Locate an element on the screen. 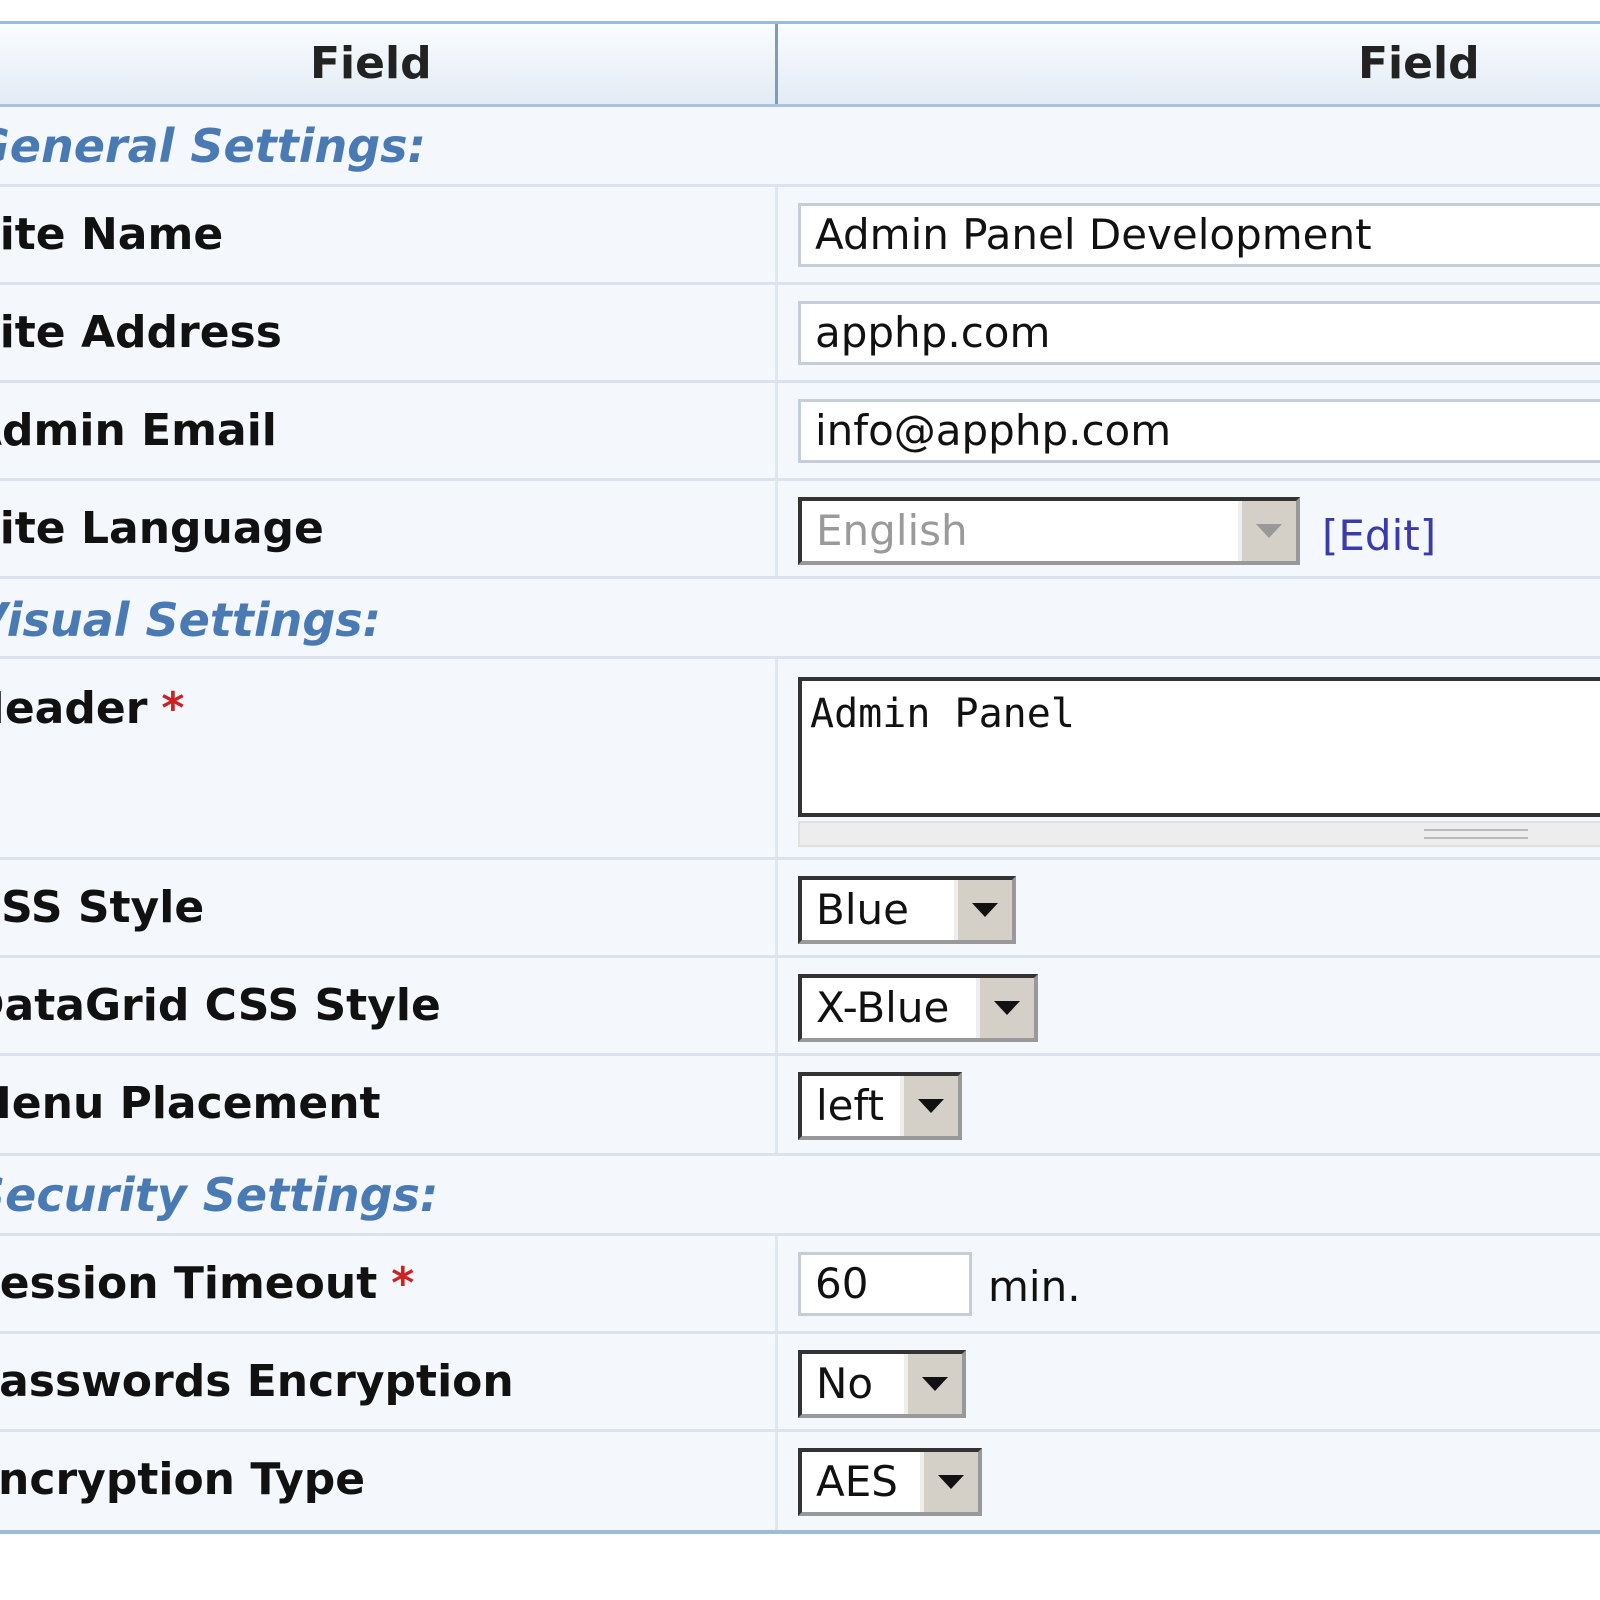 The height and width of the screenshot is (1600, 1600). label-session-timeout: Session Timeout * is located at coordinates (207, 1283).